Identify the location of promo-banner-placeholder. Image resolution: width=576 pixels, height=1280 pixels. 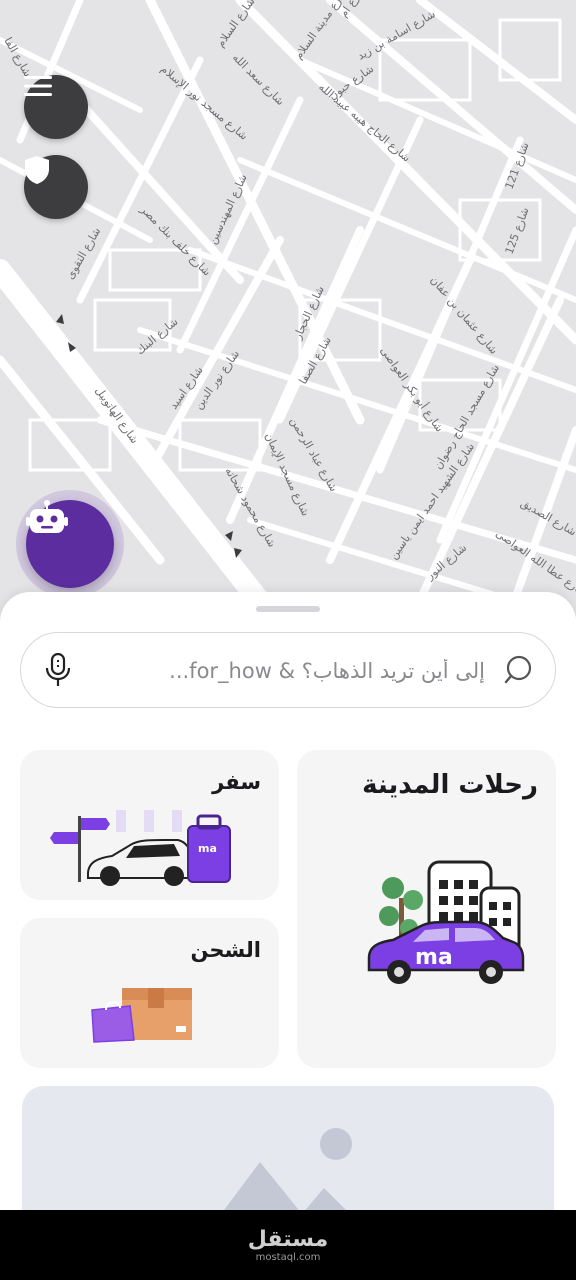
(288, 1156).